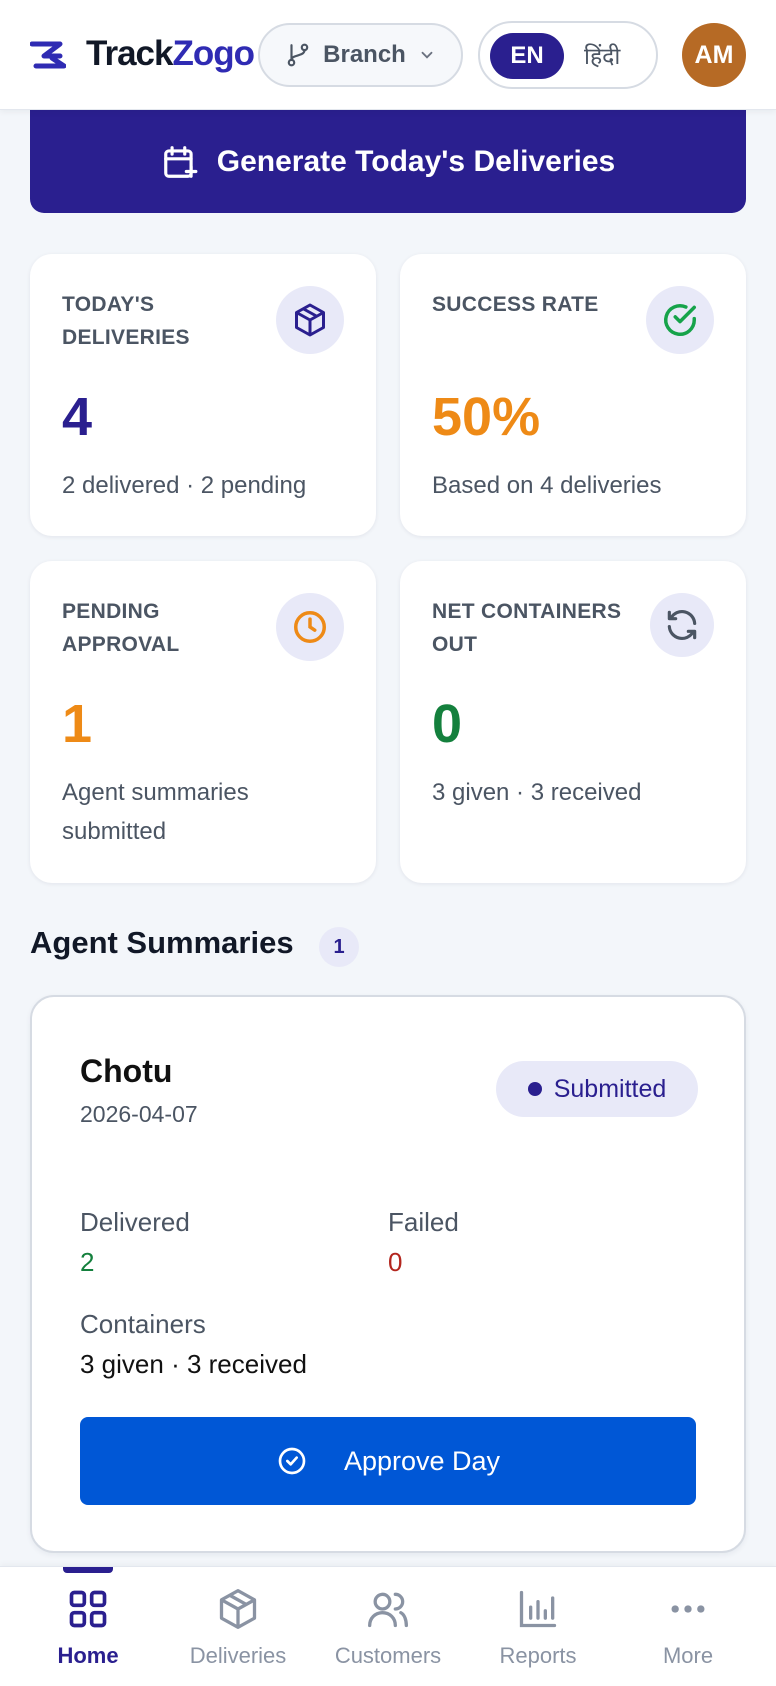  I want to click on bottom-nav: Home Deliveries Customers Reports More, so click(388, 1626).